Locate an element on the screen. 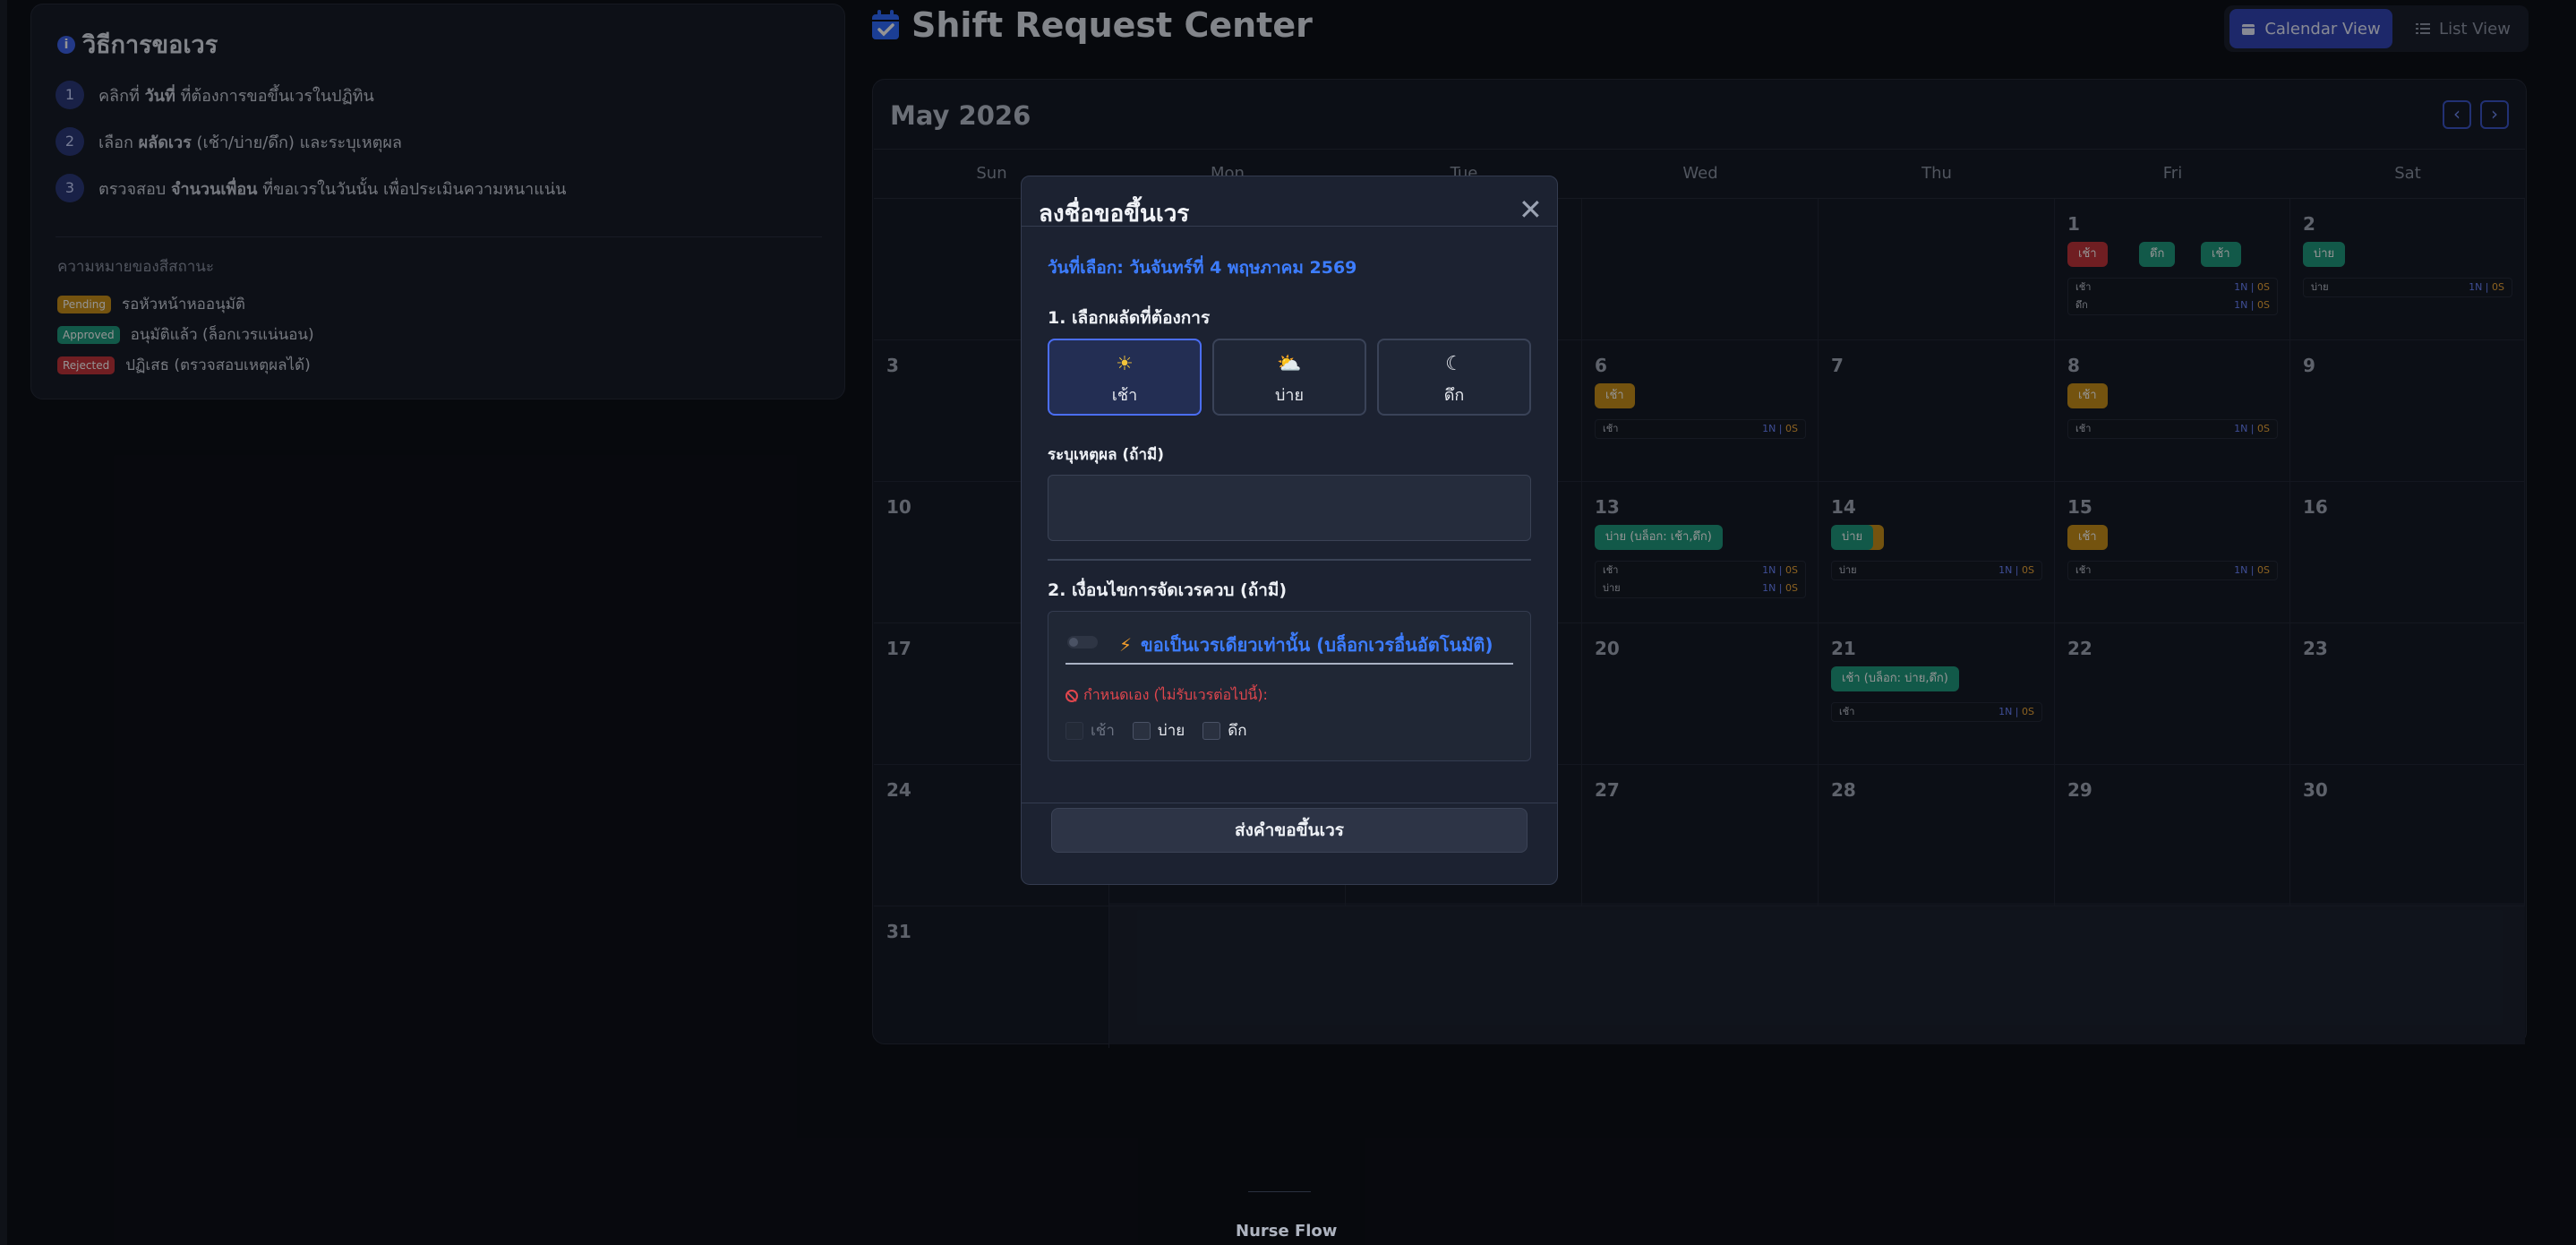 This screenshot has width=2576, height=1245. block-morning-checkbox: เช้า is located at coordinates (1090, 730).